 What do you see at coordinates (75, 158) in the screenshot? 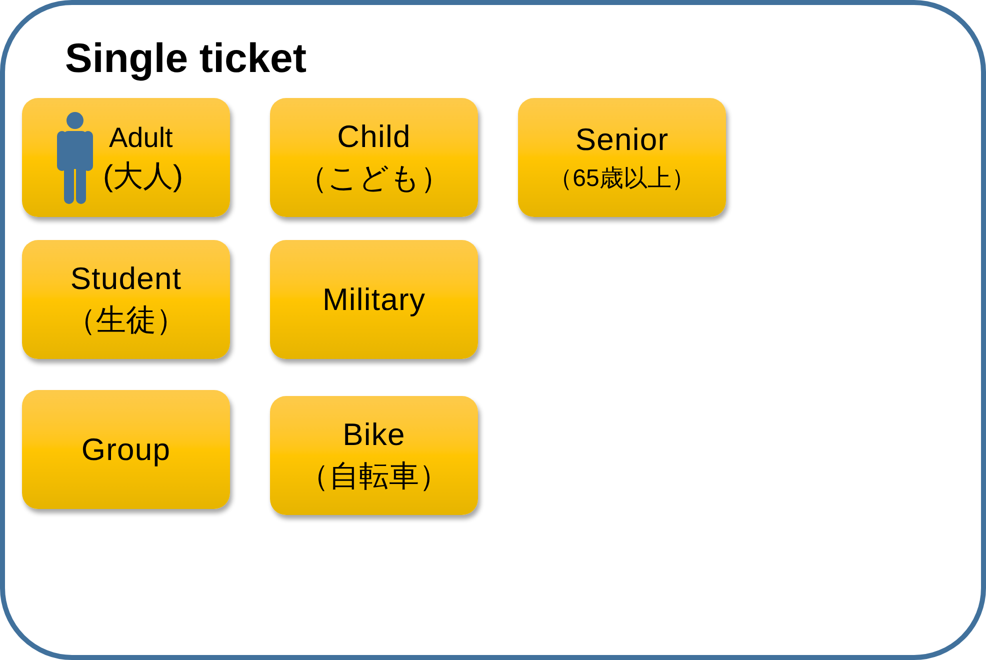
I see `person-icon` at bounding box center [75, 158].